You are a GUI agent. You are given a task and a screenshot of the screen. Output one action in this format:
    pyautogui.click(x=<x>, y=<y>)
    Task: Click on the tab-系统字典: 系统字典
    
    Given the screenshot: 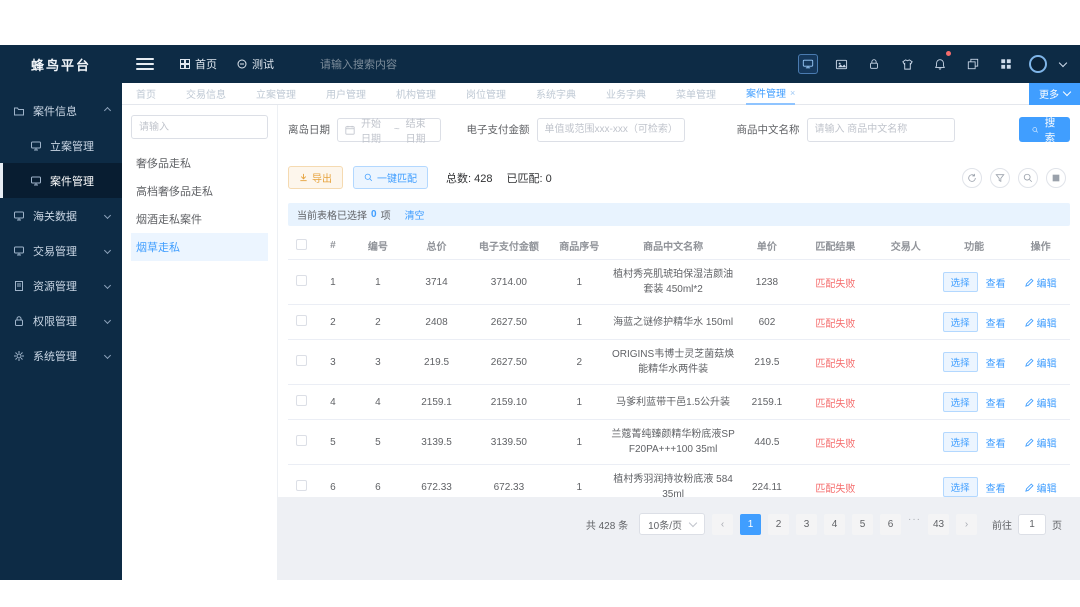 What is the action you would take?
    pyautogui.click(x=556, y=94)
    